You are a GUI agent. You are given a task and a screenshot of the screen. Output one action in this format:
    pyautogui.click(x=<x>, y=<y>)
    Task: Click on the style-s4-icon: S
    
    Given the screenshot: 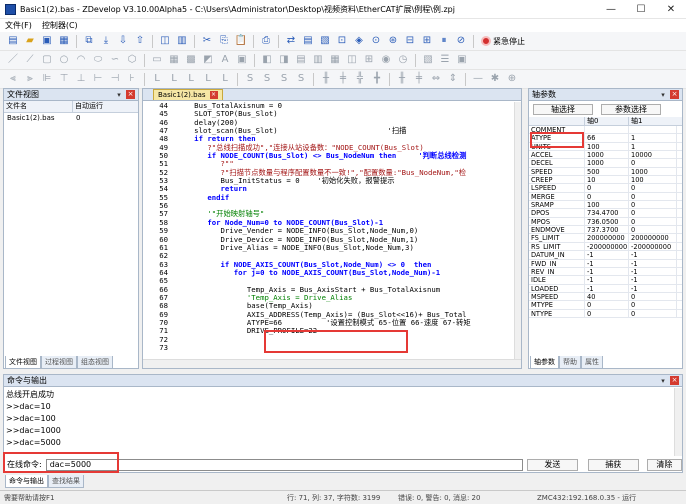 What is the action you would take?
    pyautogui.click(x=301, y=79)
    